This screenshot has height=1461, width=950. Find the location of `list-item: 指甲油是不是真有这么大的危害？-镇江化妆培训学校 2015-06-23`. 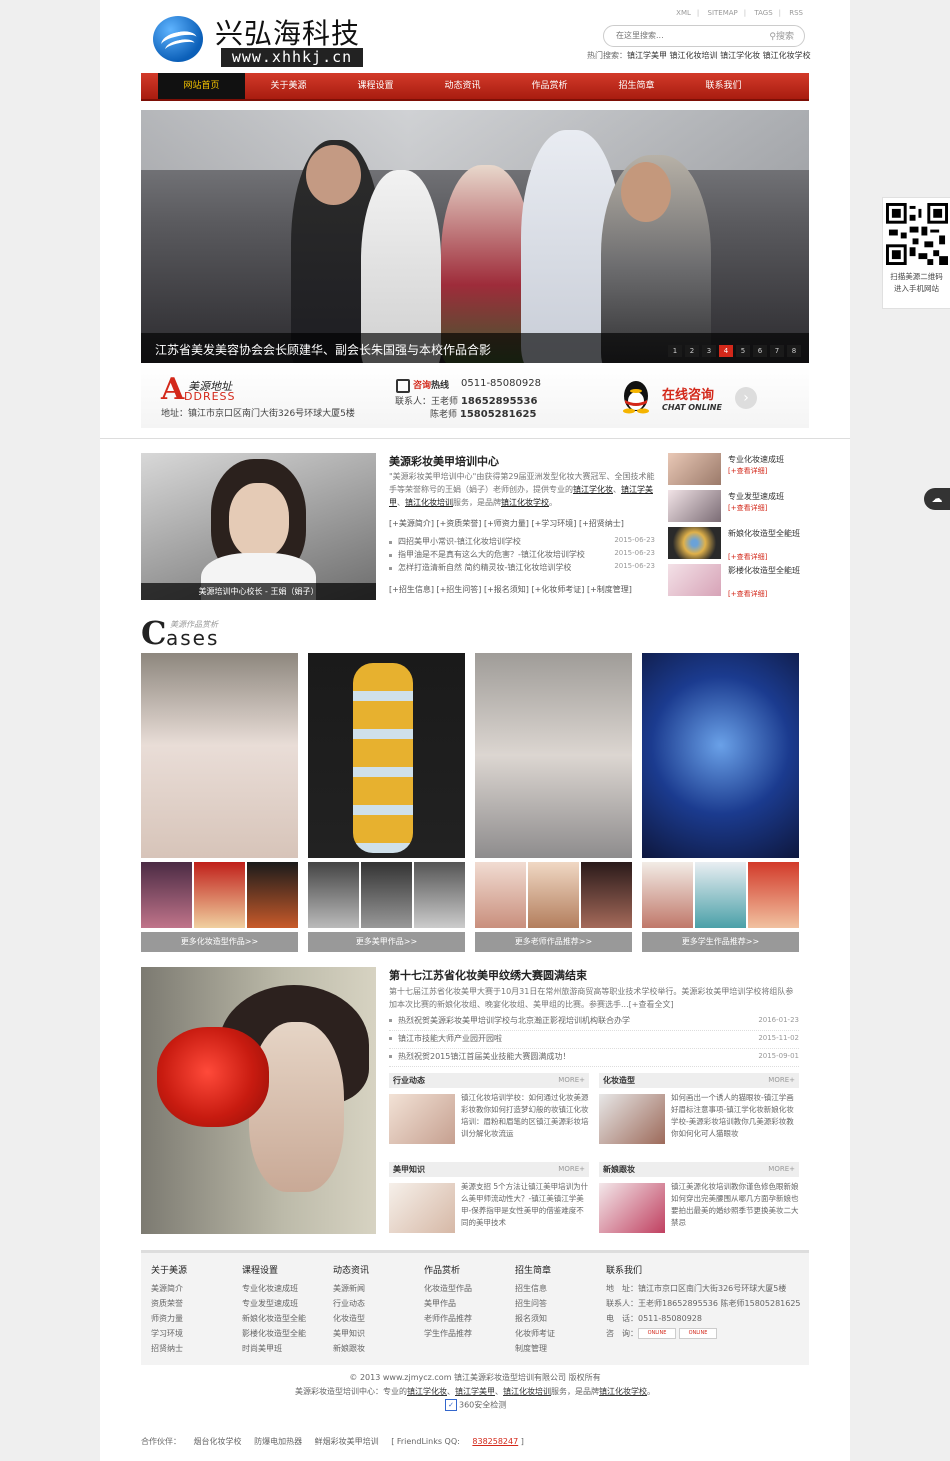

list-item: 指甲油是不是真有这么大的危害？-镇江化妆培训学校 2015-06-23 is located at coordinates (522, 555).